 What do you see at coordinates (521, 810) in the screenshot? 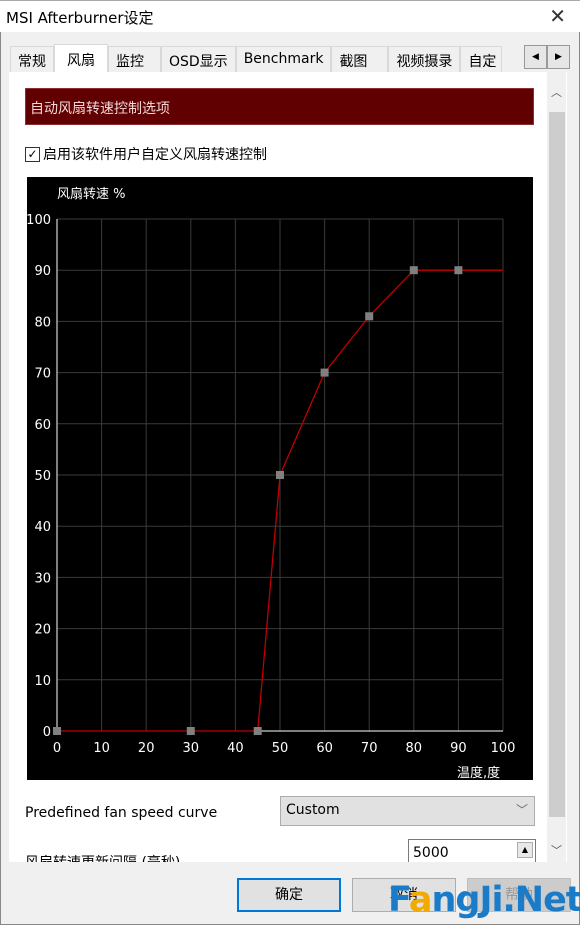
I see `chevron-down-icon: ﹀` at bounding box center [521, 810].